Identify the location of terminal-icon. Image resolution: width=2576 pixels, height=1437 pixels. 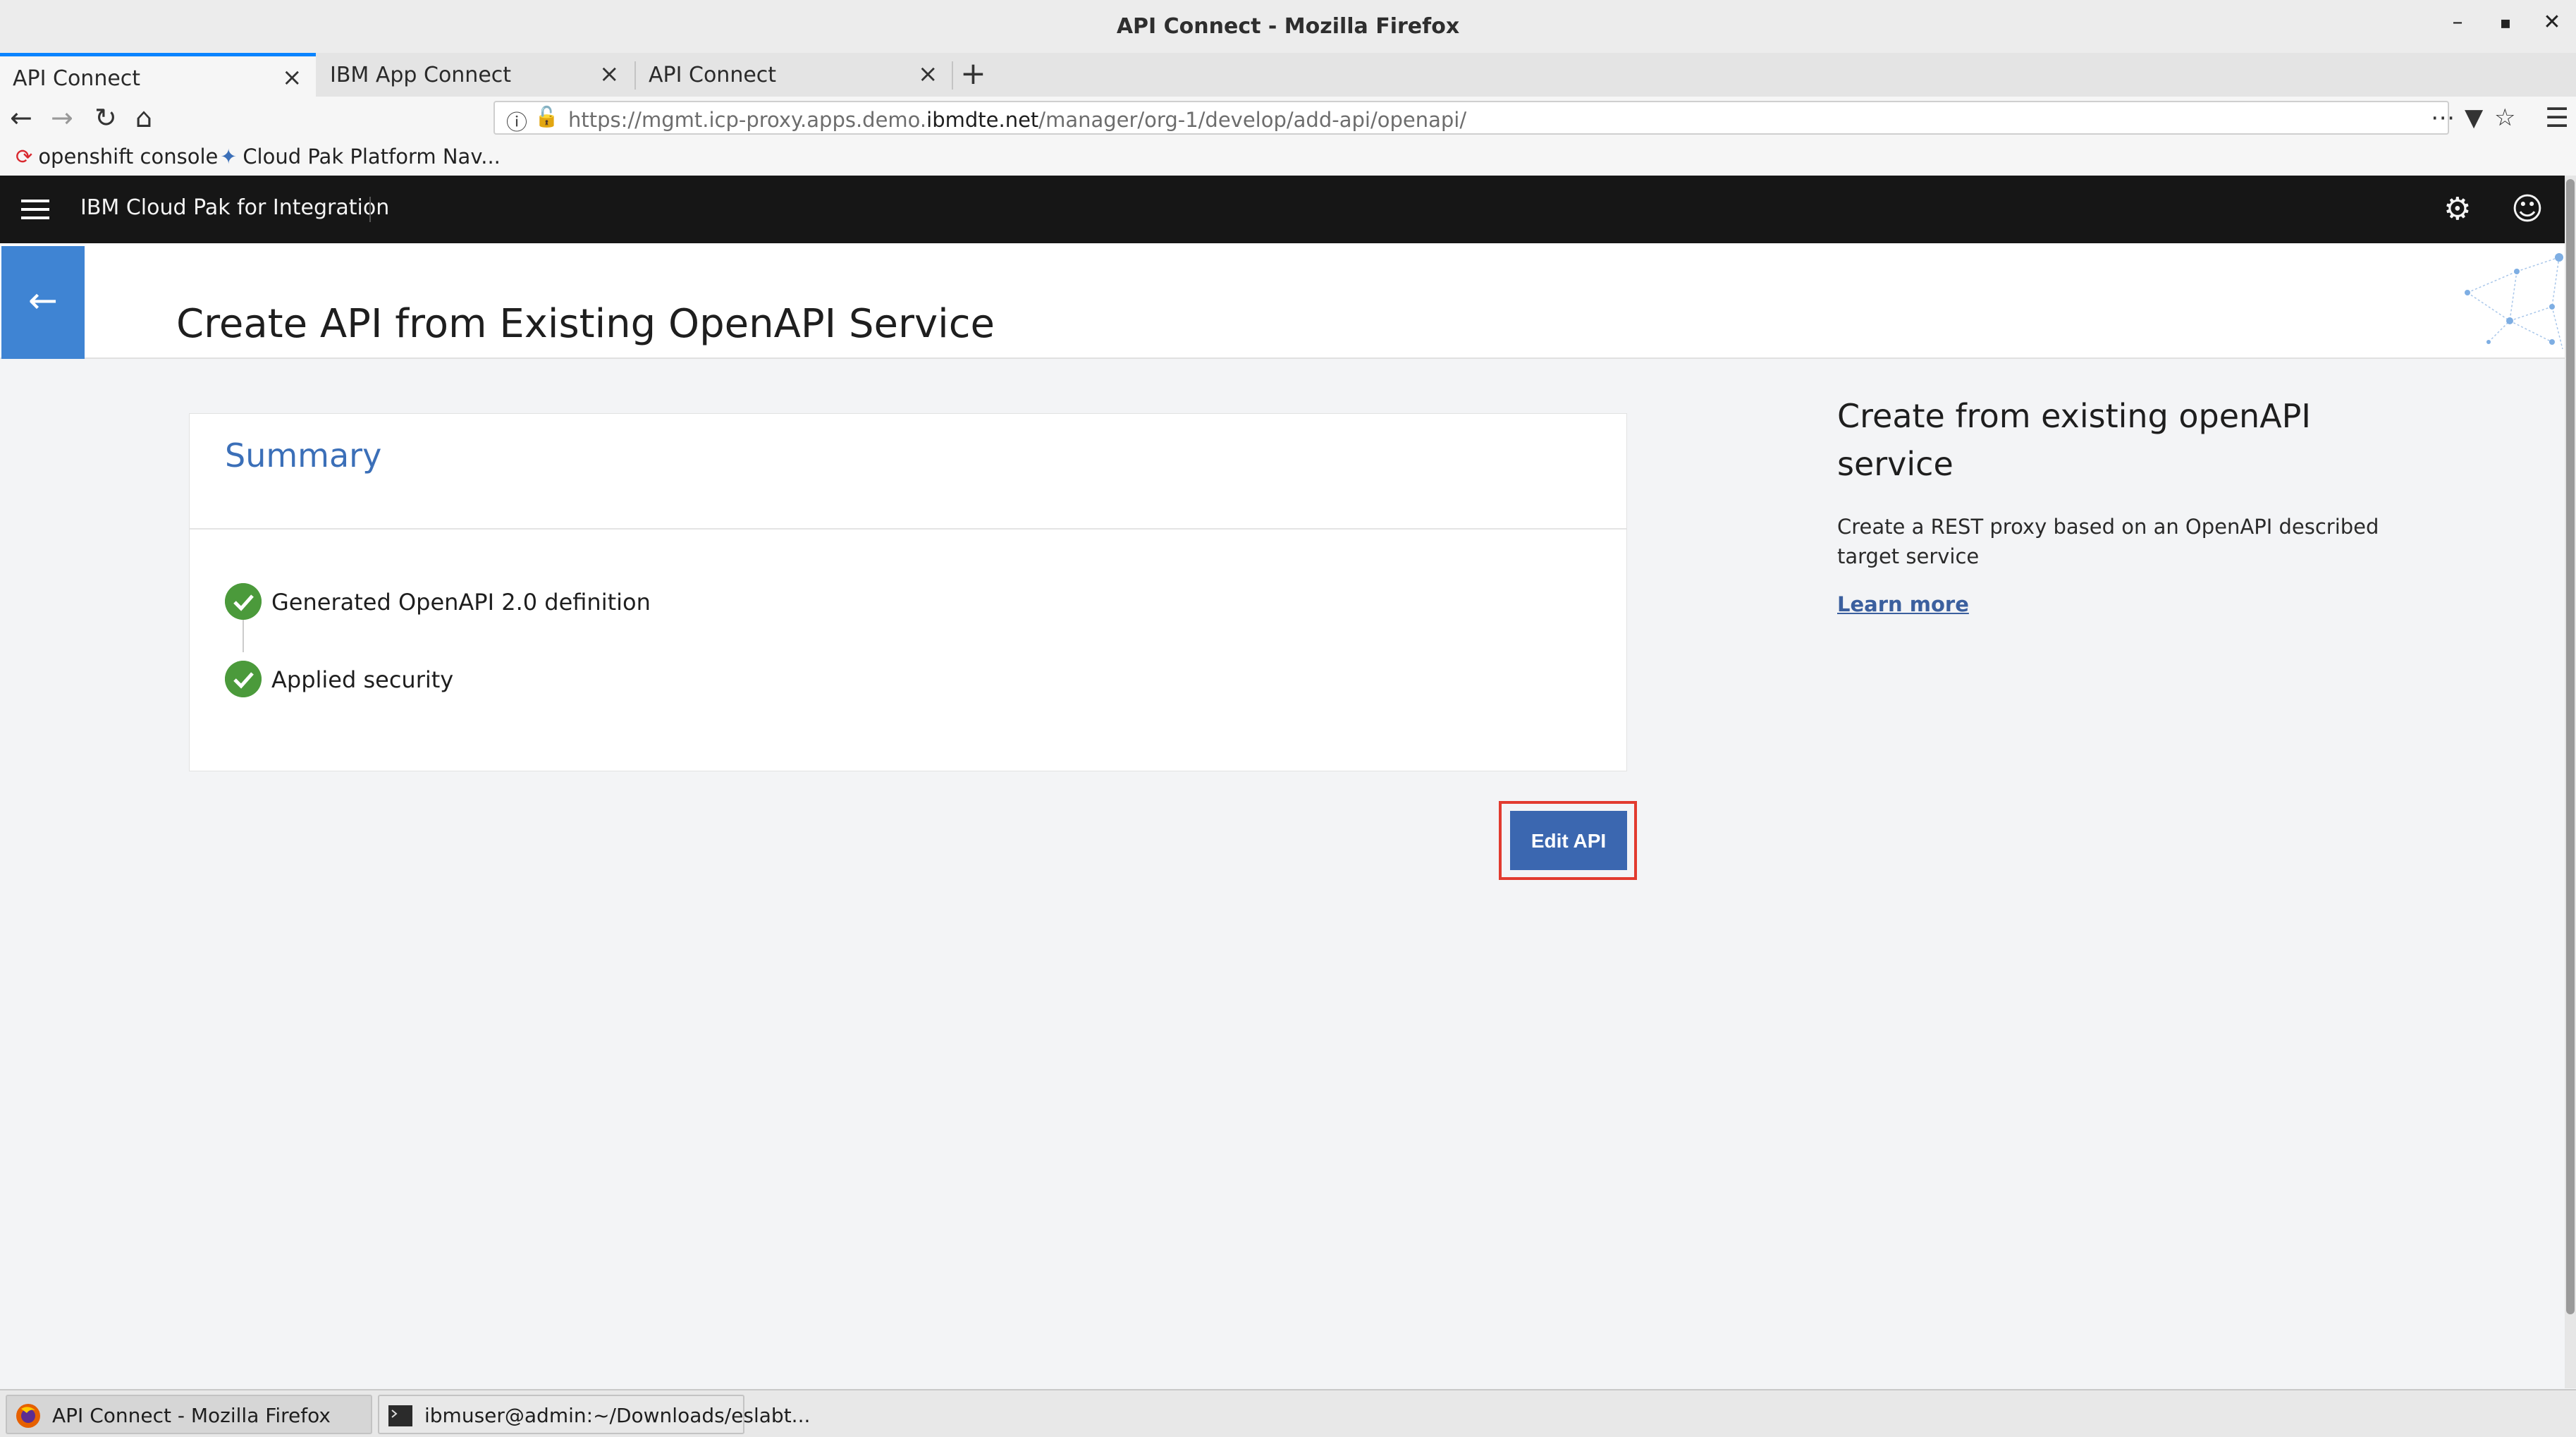
(400, 1416).